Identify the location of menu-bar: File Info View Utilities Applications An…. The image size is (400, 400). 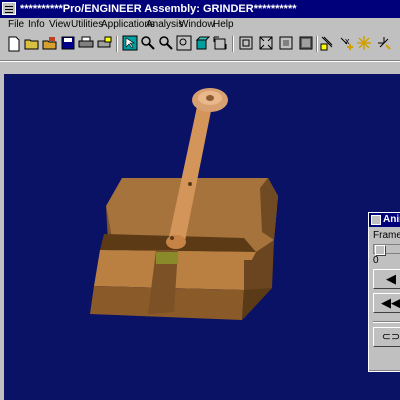
(200, 25).